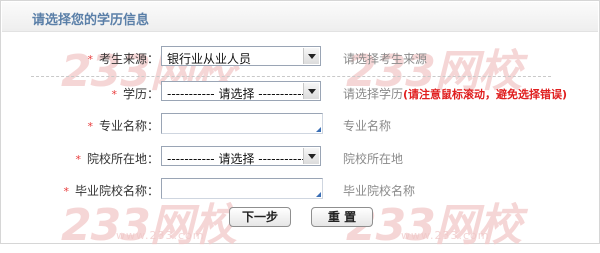 Image resolution: width=600 pixels, height=253 pixels. I want to click on scroll-warning: (请注意鼠标滚动，避免选择错误), so click(485, 94).